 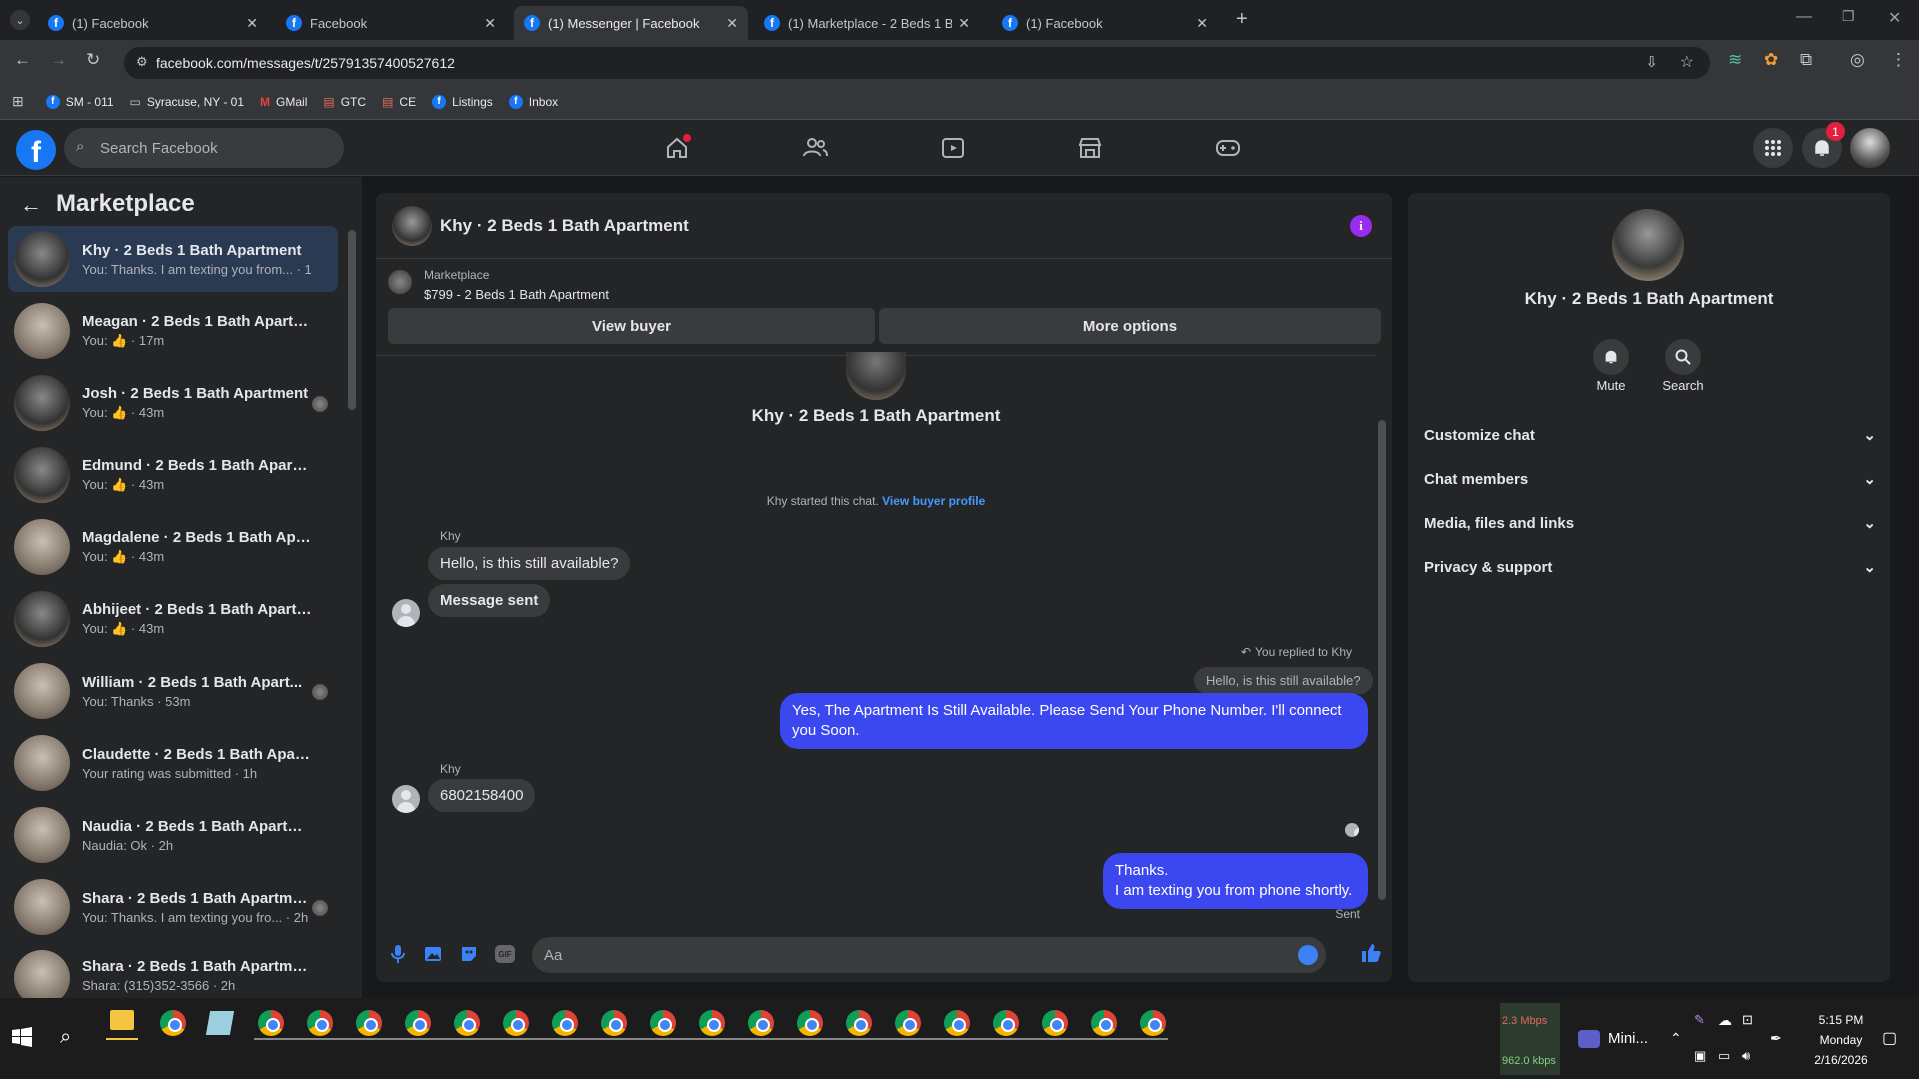 I want to click on search-label: Search, so click(x=1683, y=385).